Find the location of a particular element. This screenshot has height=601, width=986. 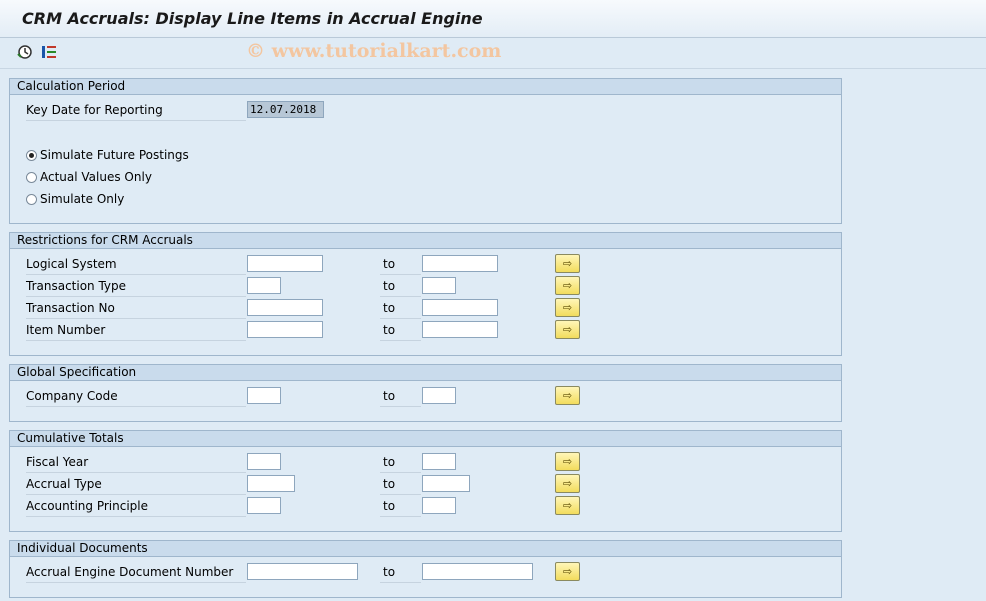

variant-icon is located at coordinates (49, 52).